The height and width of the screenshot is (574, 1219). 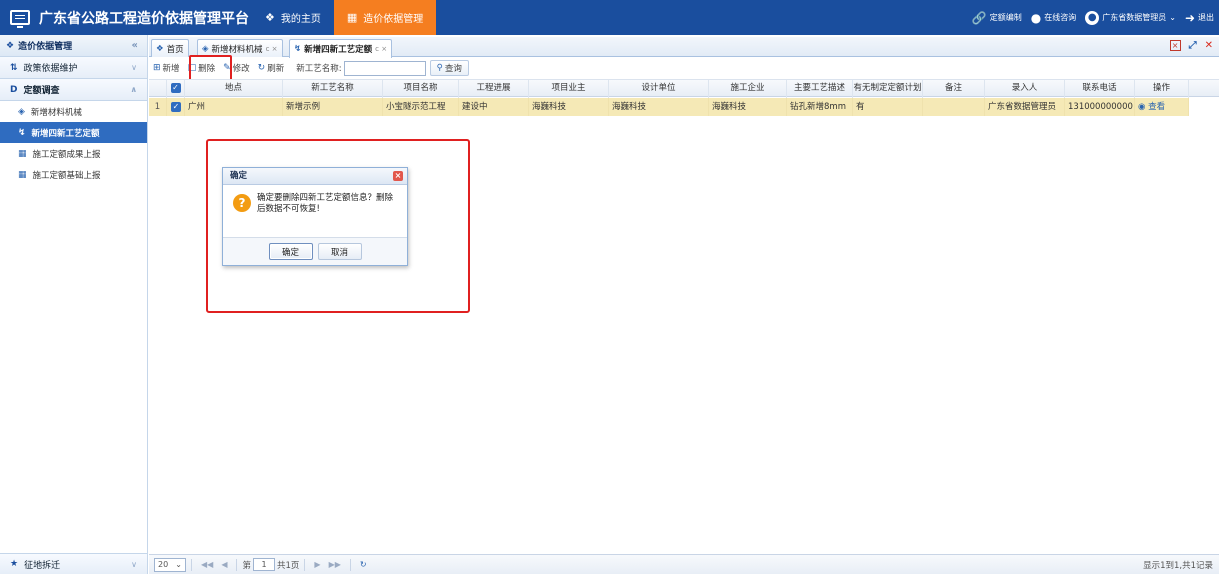 What do you see at coordinates (954, 89) in the screenshot?
I see `column-header: 备注` at bounding box center [954, 89].